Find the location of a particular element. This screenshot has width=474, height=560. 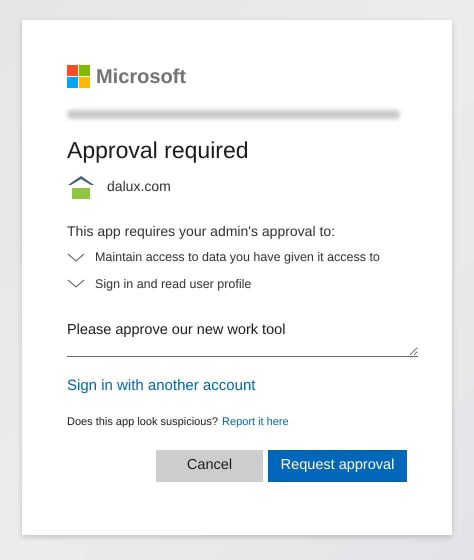

permission-item: Maintain access to data you have given it access to is located at coordinates (237, 257).